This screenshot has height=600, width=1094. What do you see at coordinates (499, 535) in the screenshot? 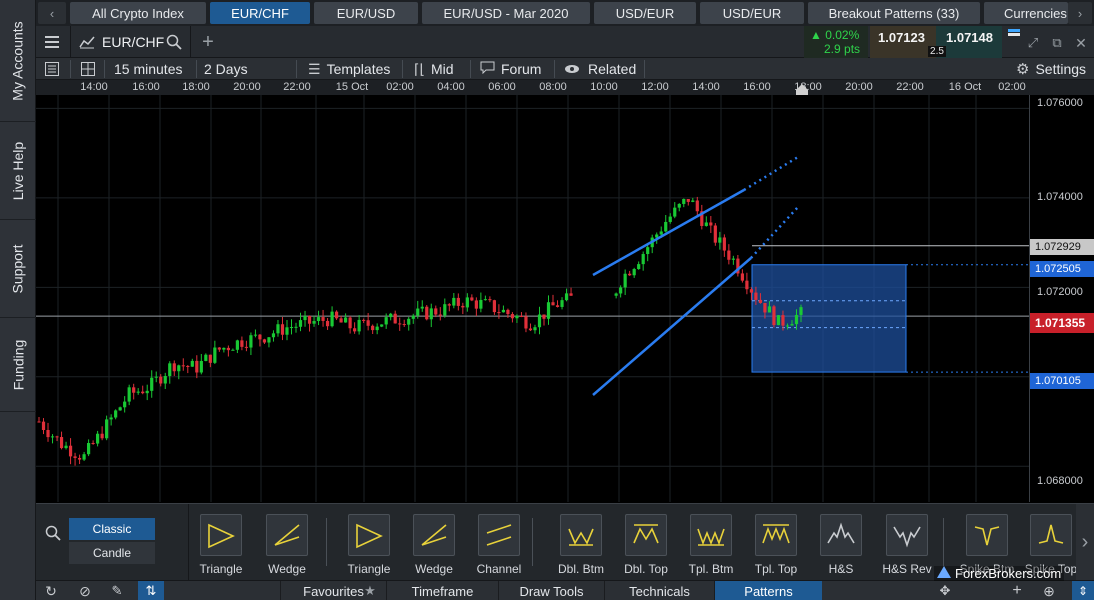
I see `channel-pattern-icon` at bounding box center [499, 535].